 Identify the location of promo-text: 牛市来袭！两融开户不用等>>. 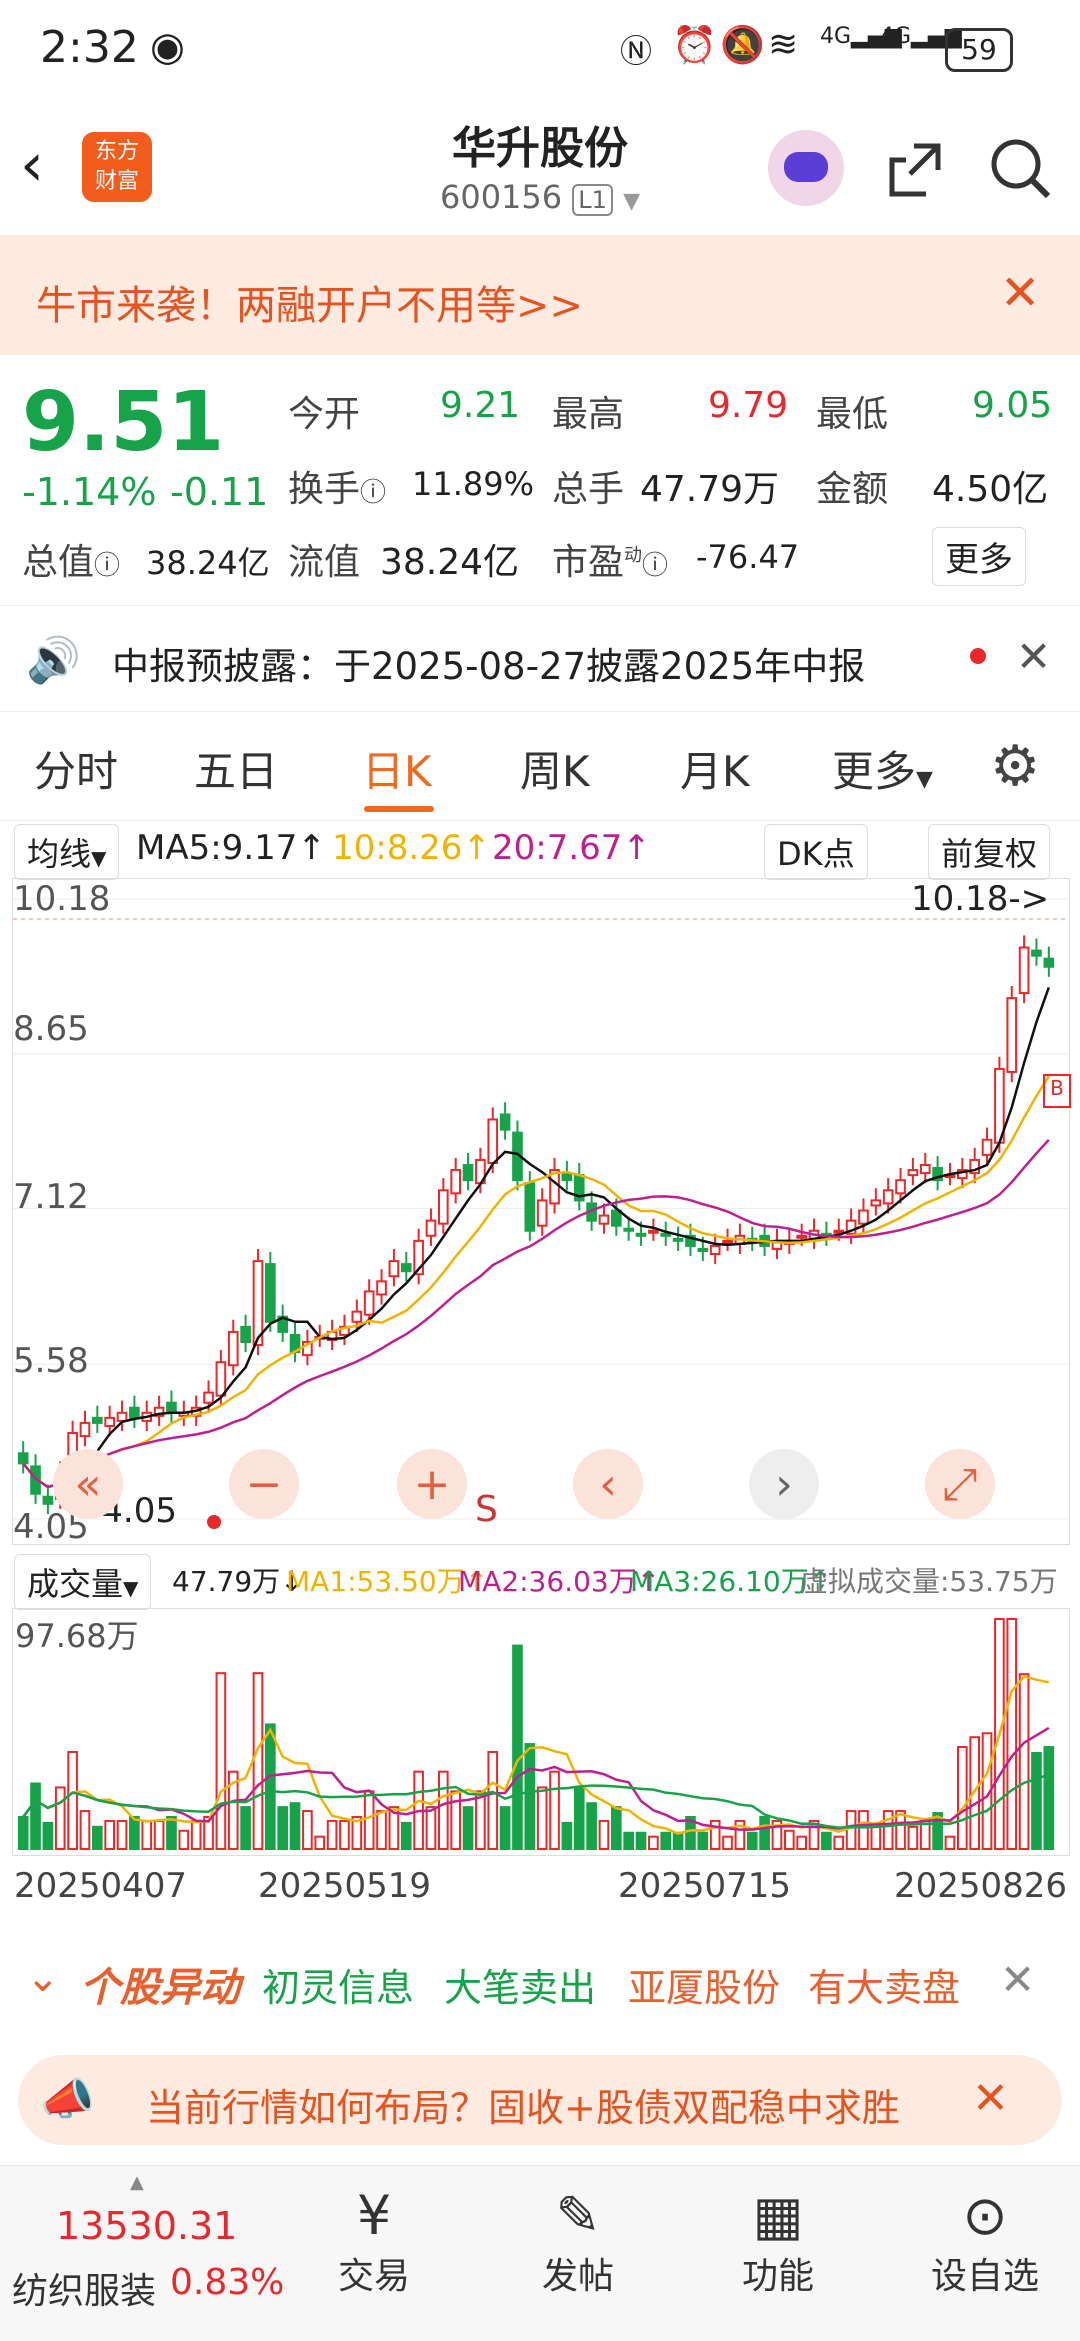
(309, 302).